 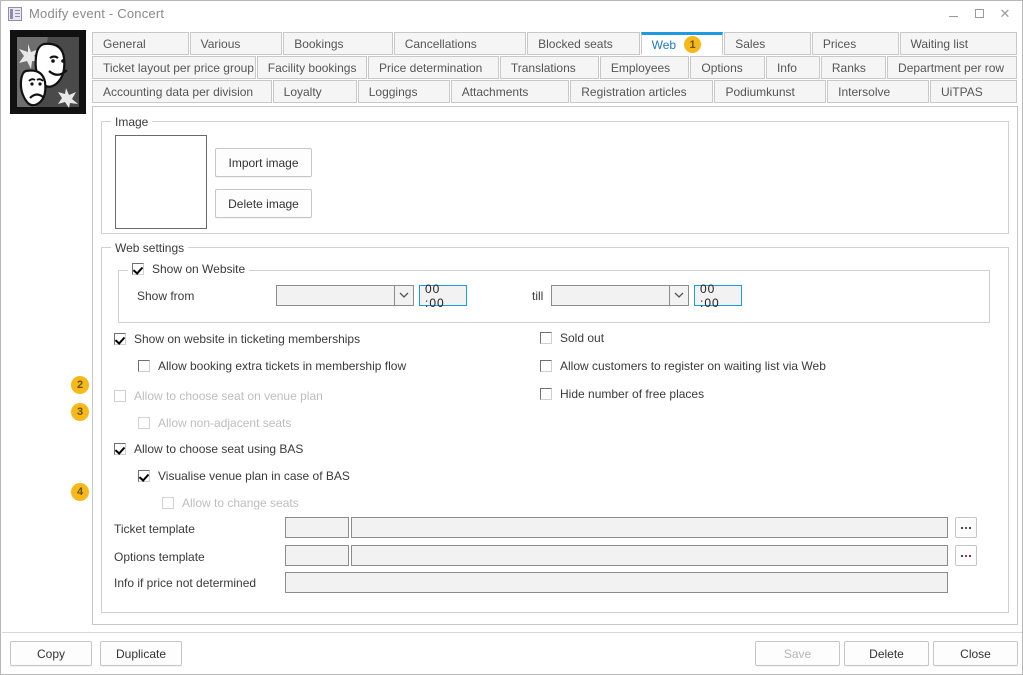 I want to click on step-badge-2: 2, so click(x=80, y=385).